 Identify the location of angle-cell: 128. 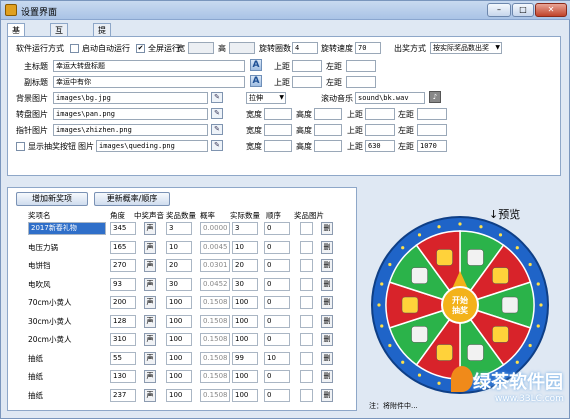
(123, 321).